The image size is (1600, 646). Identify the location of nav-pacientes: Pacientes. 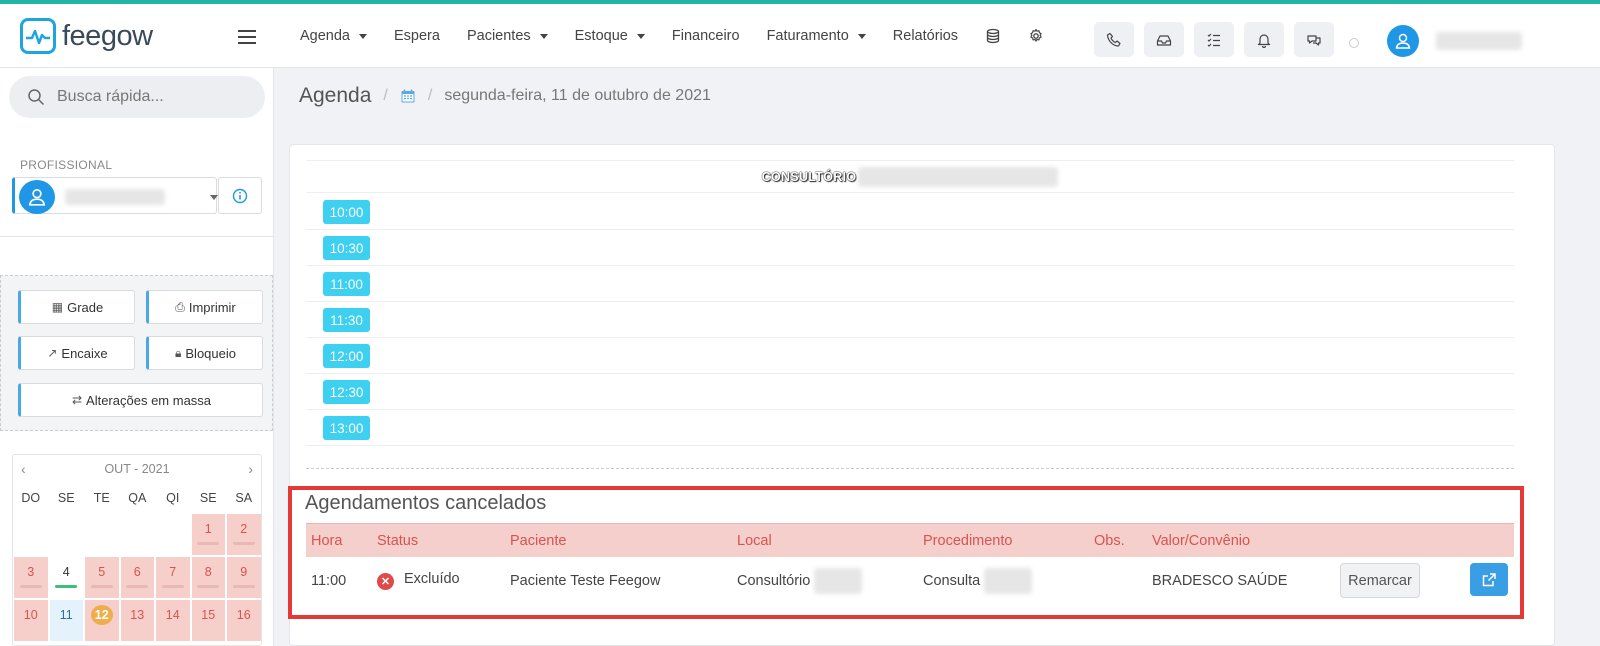
(507, 36).